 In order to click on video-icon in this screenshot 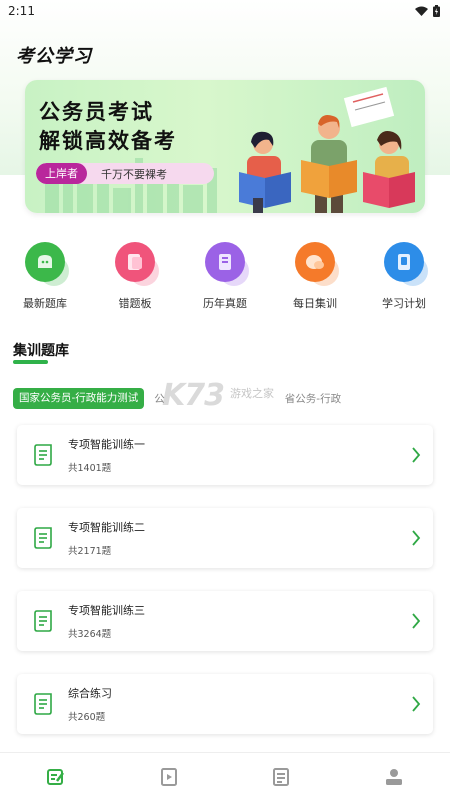, I will do `click(168, 776)`.